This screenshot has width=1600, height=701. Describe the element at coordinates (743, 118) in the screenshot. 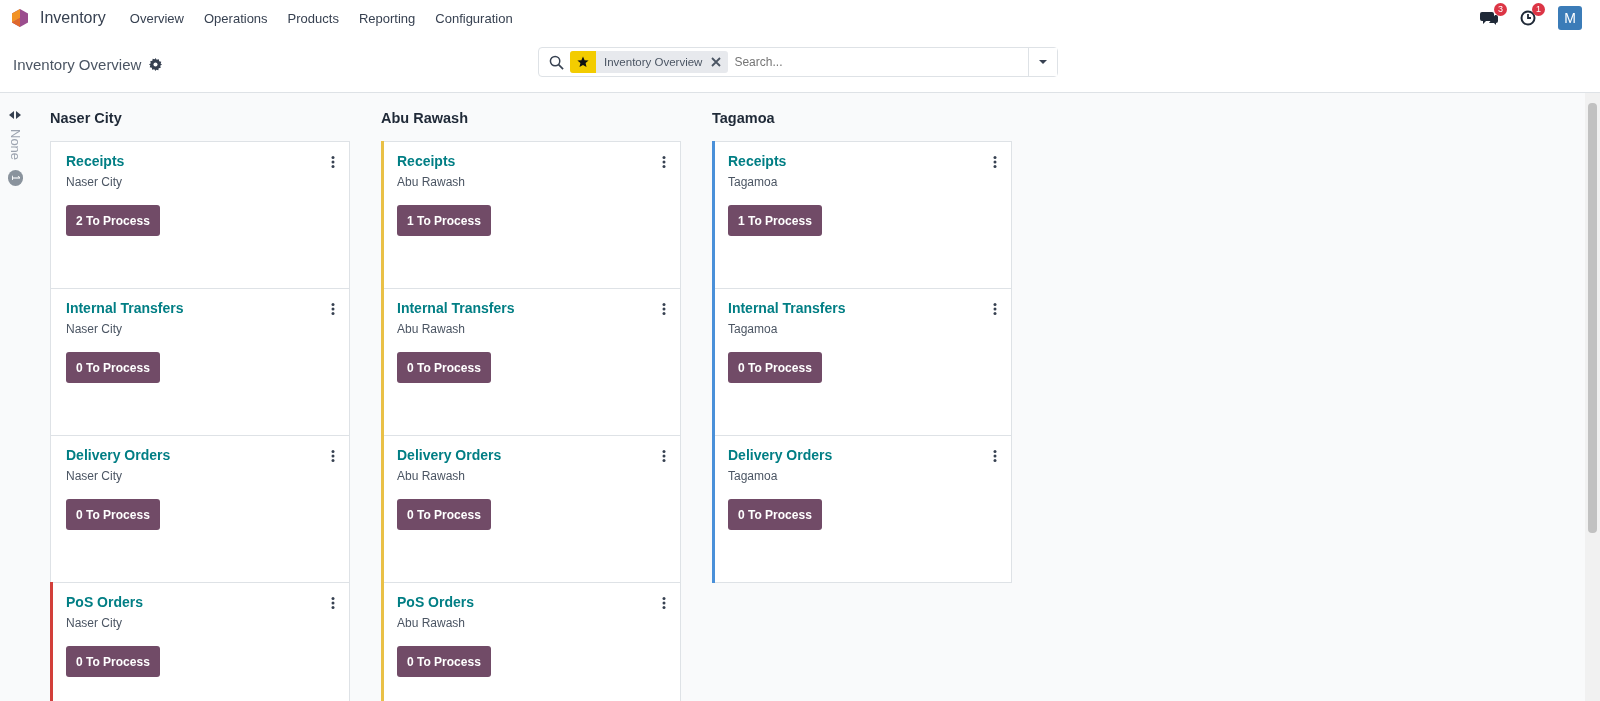

I see `column-title: Tagamoa` at that location.